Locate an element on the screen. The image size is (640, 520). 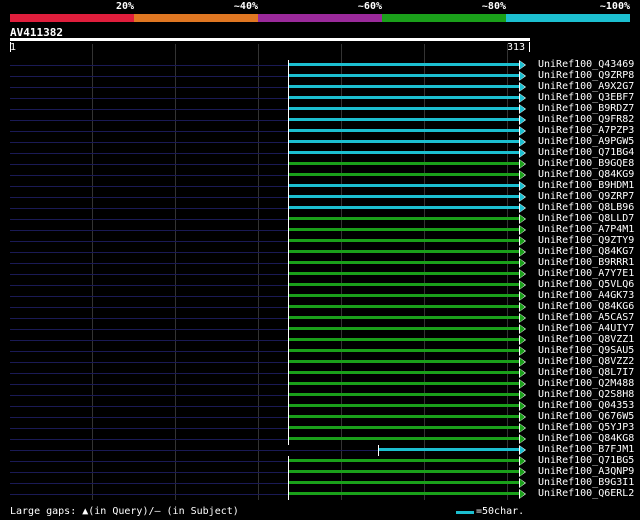
hit-row: UniRef100_Q6ERL2 is located at coordinates (320, 494).